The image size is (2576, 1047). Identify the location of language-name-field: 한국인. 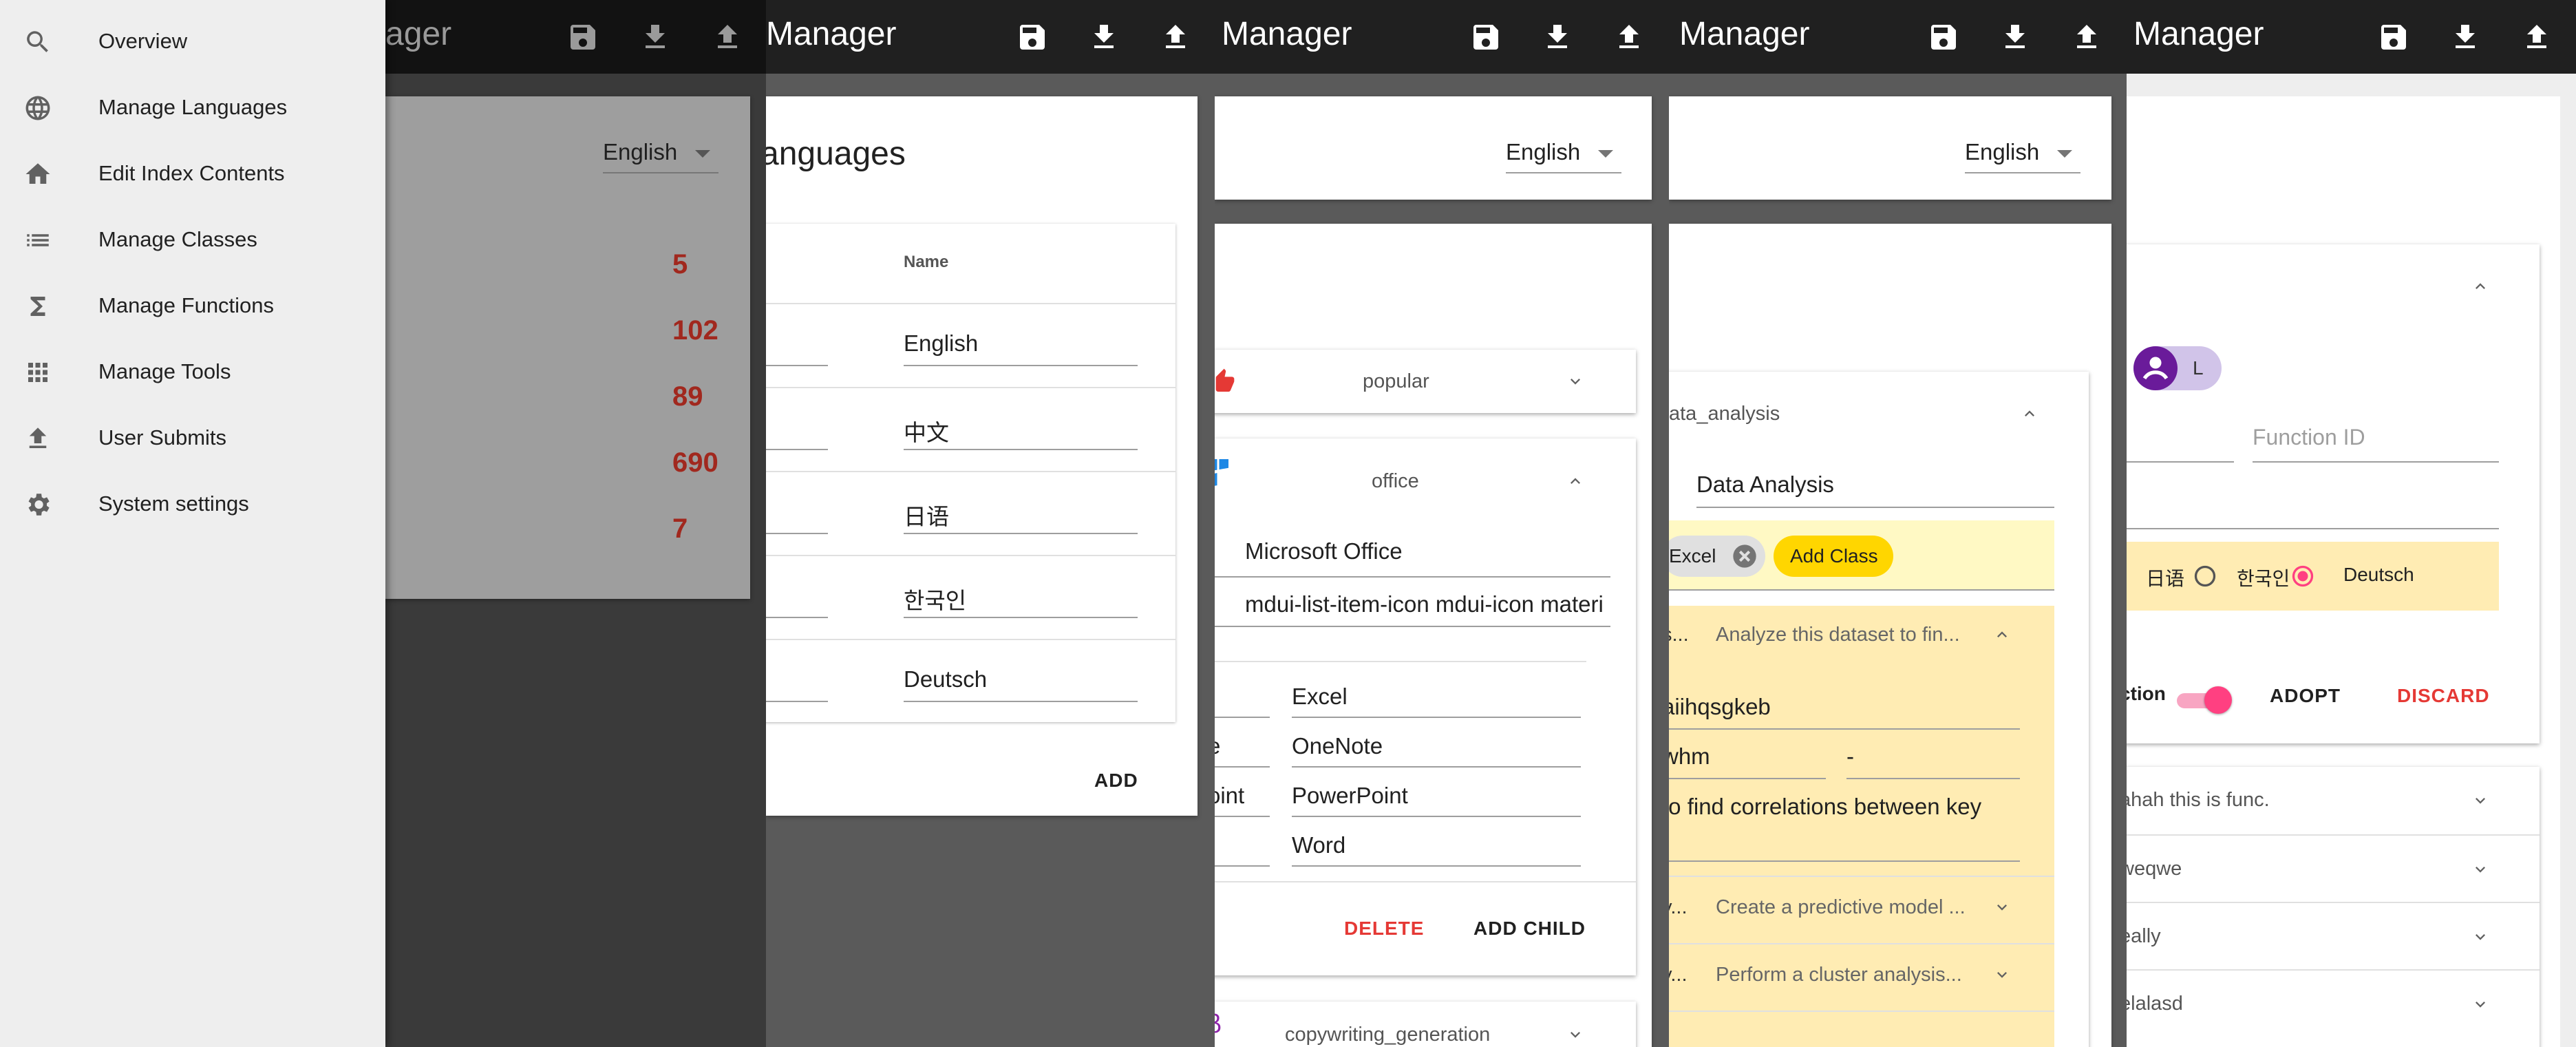
(935, 598).